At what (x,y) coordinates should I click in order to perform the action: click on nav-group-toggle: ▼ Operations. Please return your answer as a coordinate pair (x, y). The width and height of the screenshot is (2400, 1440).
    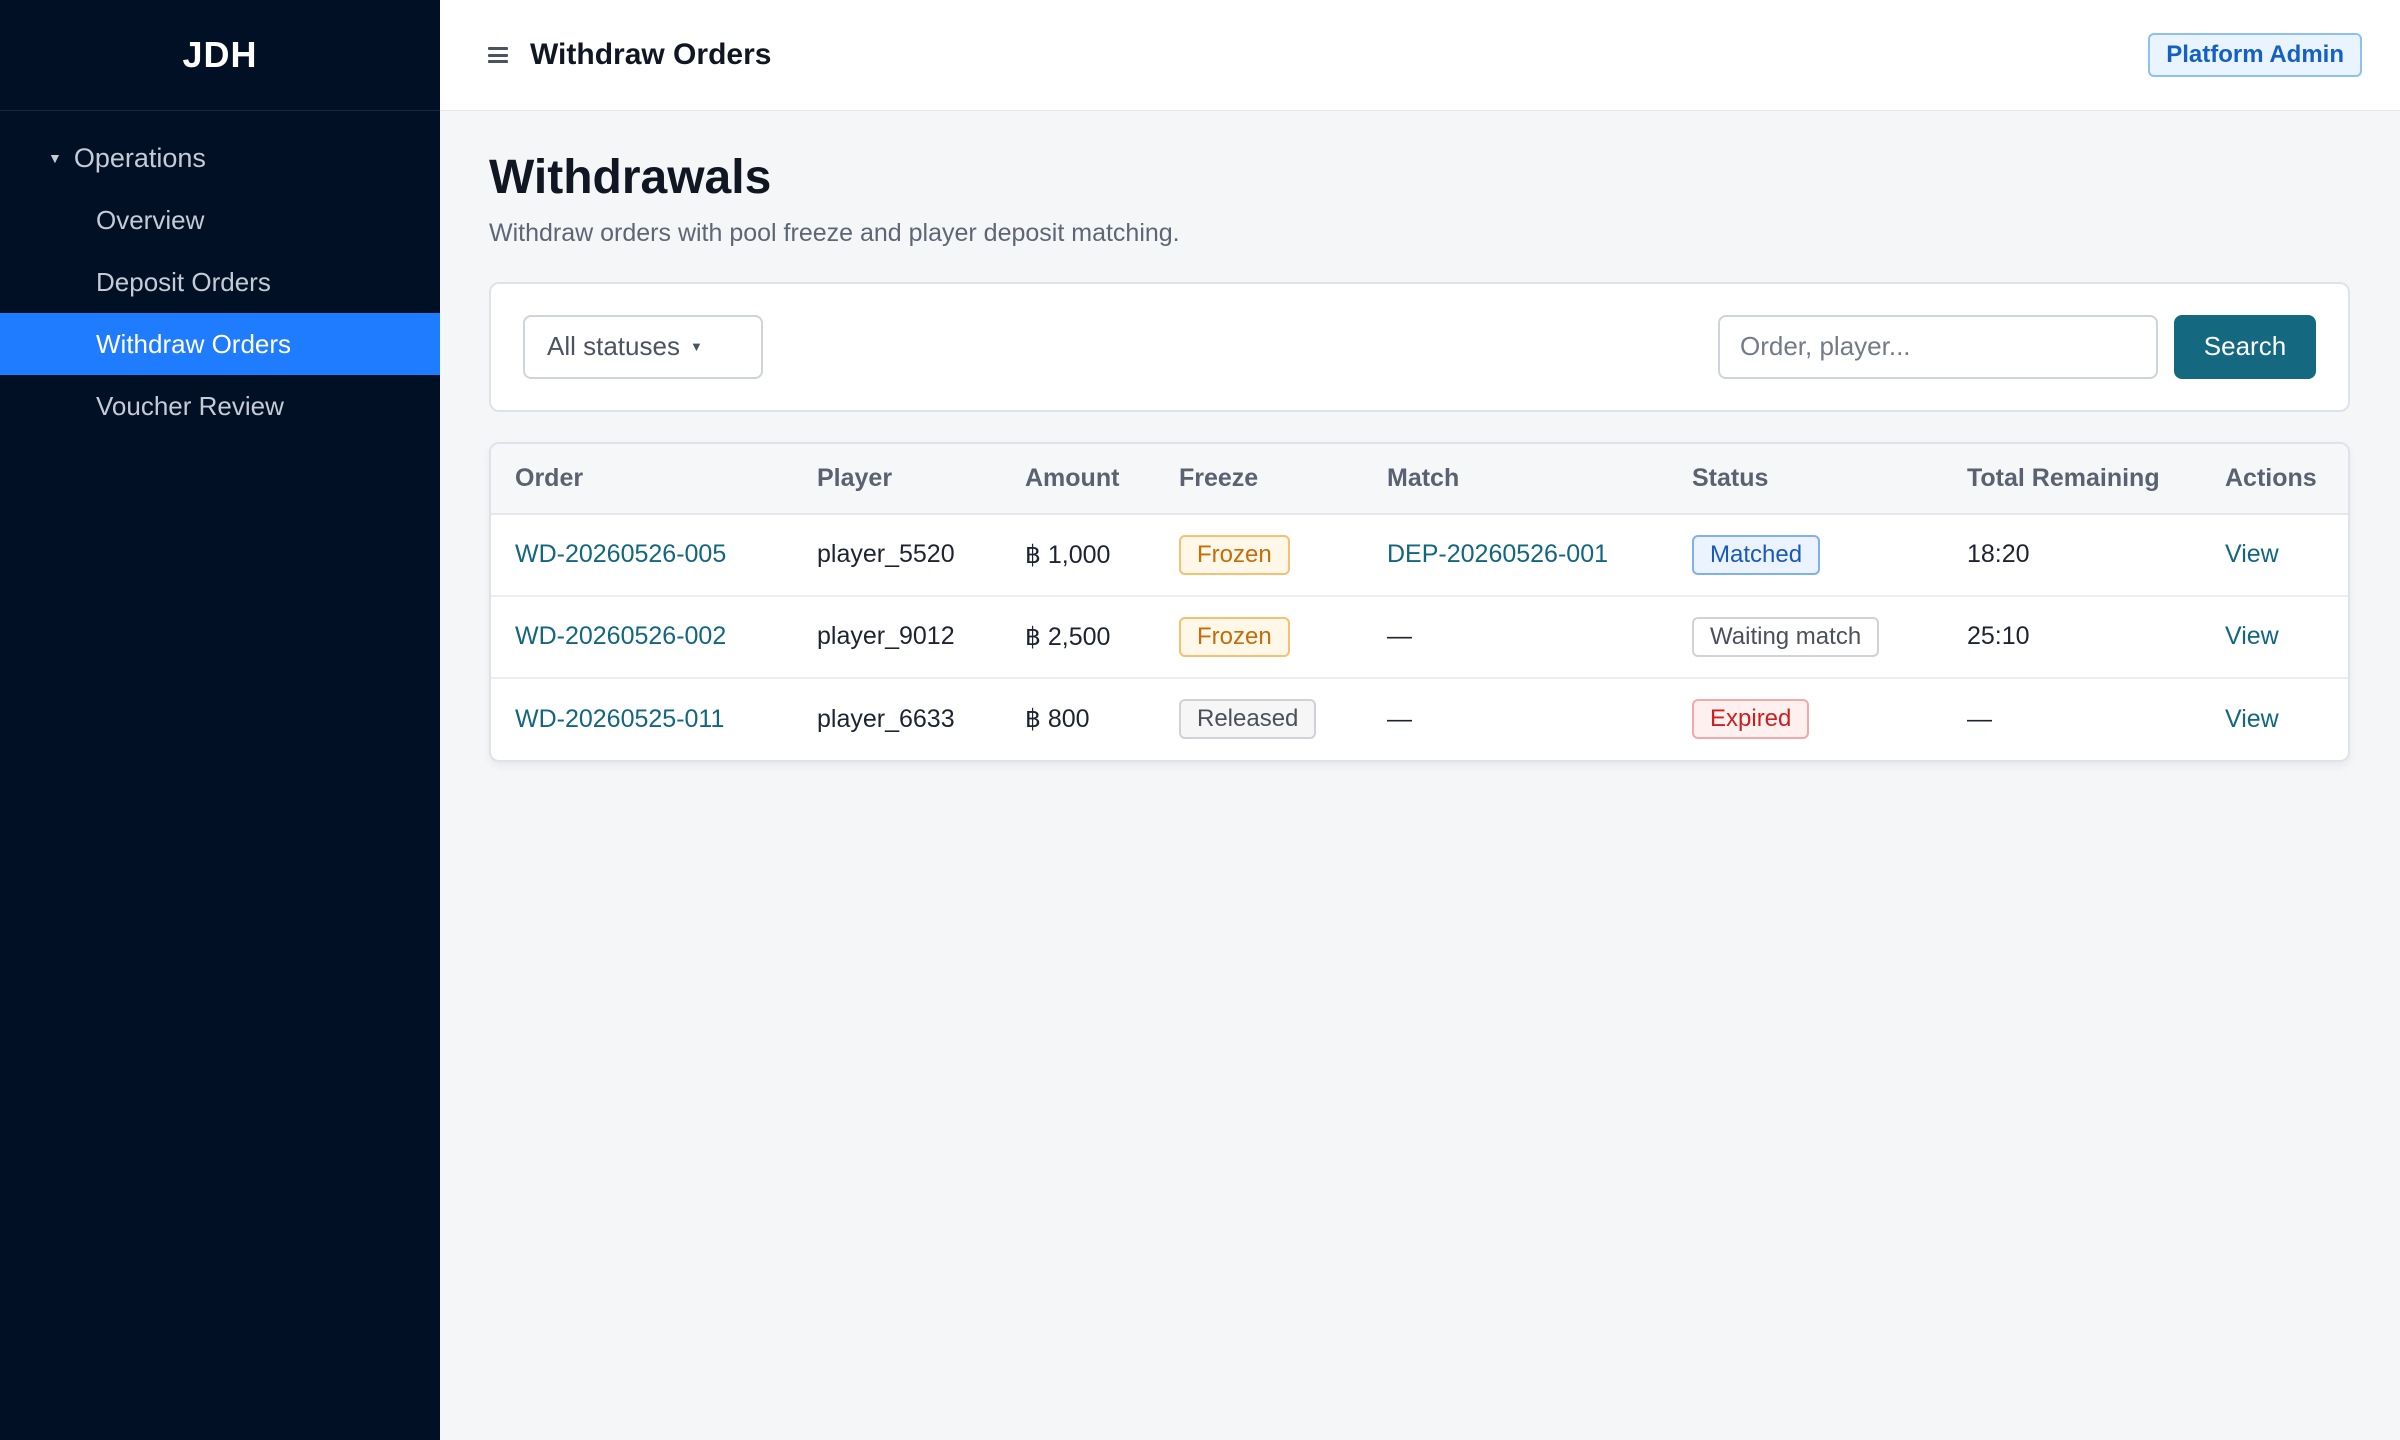
    Looking at the image, I should click on (220, 158).